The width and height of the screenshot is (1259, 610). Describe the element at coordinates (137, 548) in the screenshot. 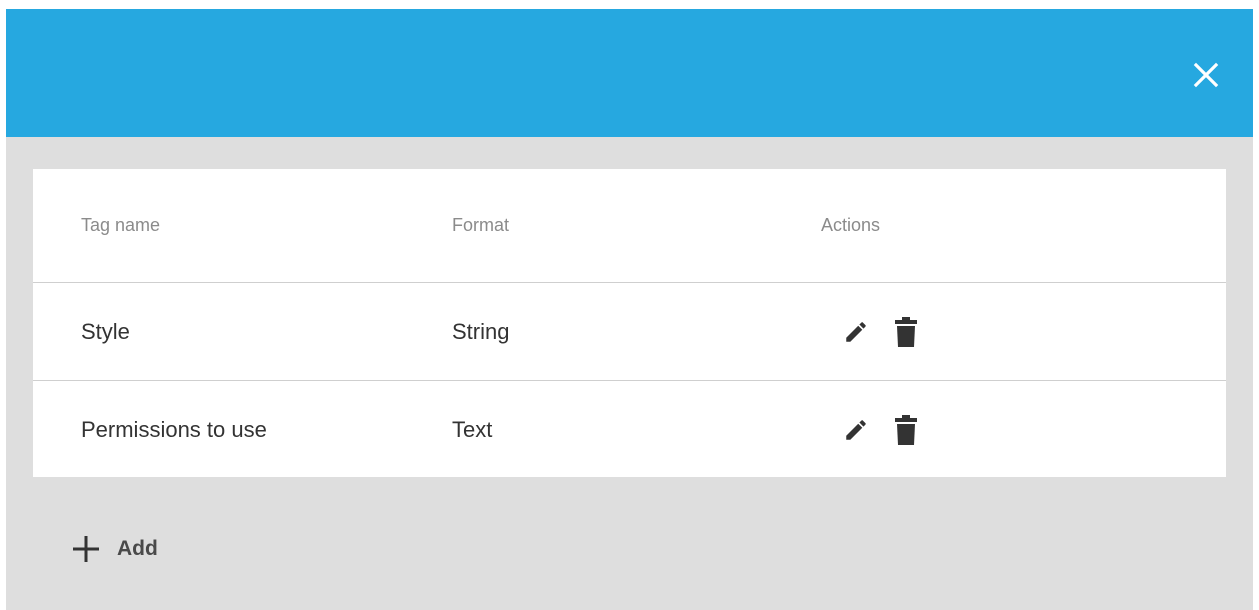

I see `add-button-label: Add` at that location.